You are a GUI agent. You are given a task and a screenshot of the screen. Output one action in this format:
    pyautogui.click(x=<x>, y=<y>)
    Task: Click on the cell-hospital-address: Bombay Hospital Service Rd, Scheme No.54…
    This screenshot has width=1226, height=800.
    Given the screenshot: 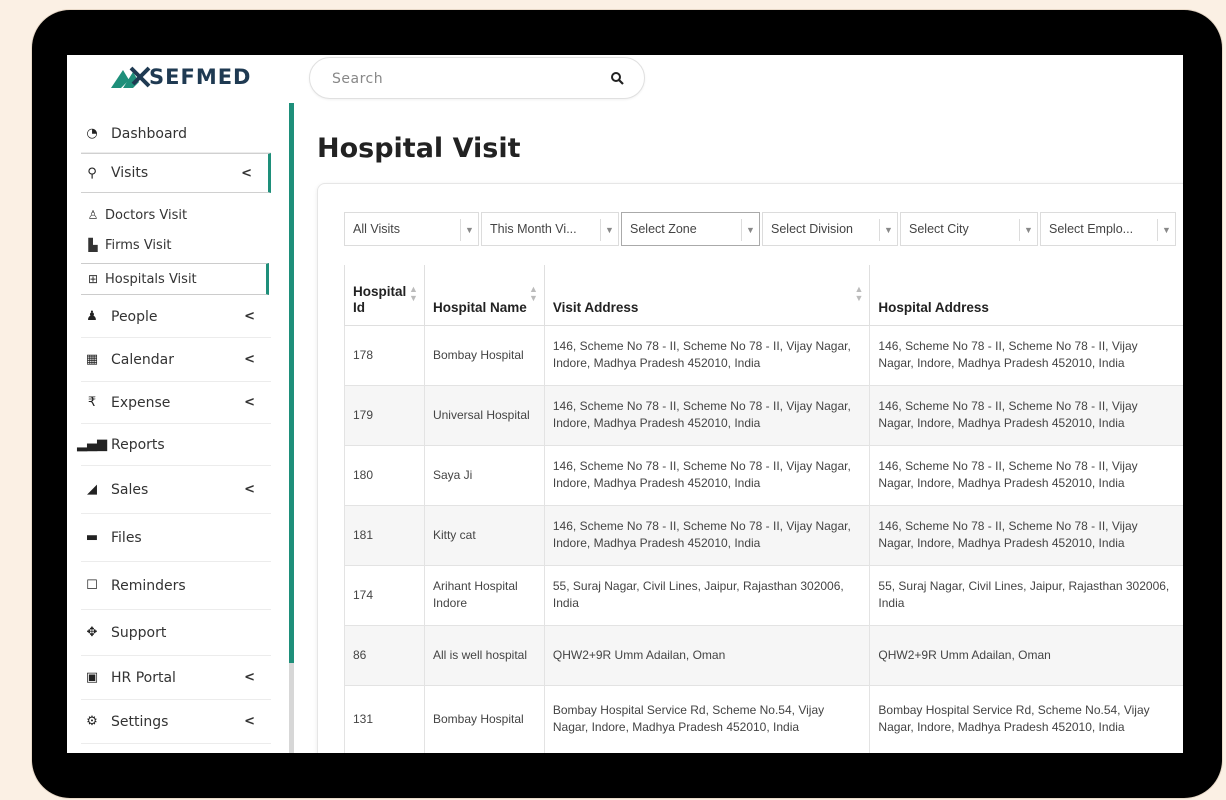 What is the action you would take?
    pyautogui.click(x=1026, y=718)
    